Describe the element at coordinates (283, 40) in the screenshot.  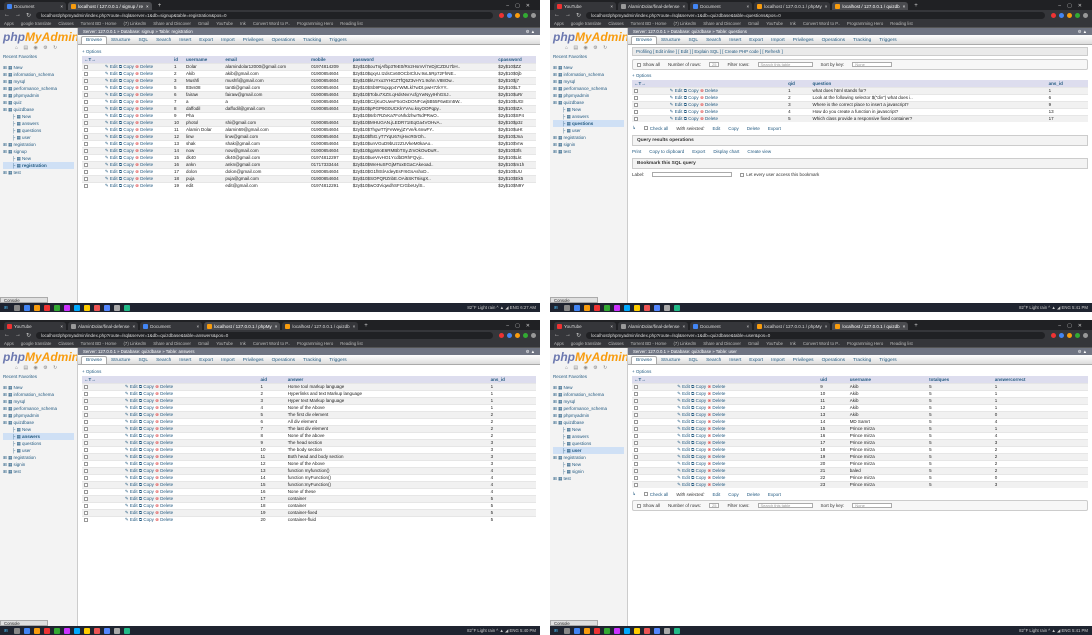
I see `tab-operations: Operations` at that location.